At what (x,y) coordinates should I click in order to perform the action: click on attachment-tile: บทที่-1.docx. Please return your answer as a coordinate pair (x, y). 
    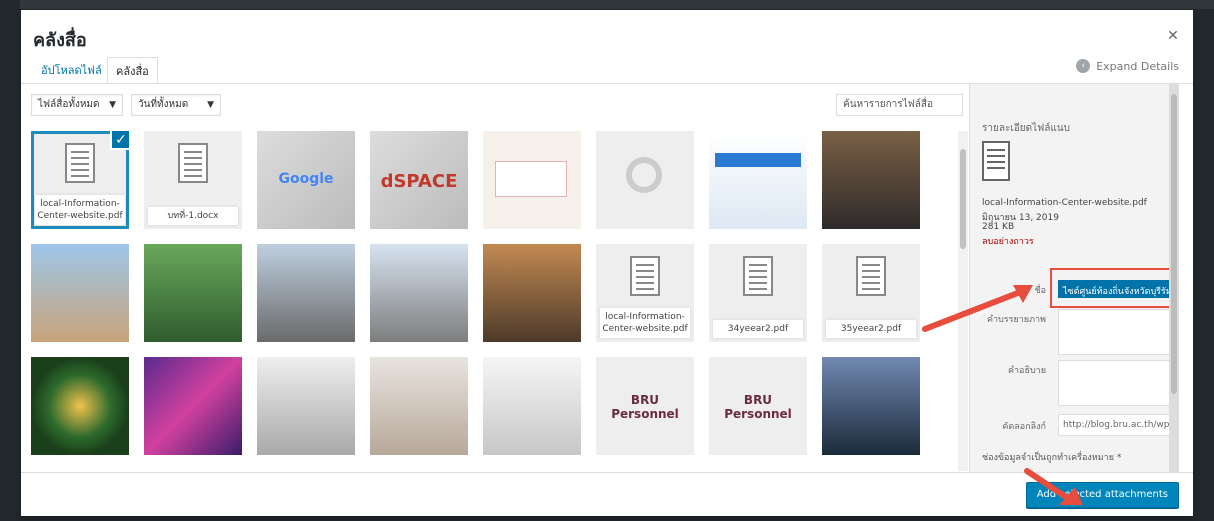
    Looking at the image, I should click on (193, 180).